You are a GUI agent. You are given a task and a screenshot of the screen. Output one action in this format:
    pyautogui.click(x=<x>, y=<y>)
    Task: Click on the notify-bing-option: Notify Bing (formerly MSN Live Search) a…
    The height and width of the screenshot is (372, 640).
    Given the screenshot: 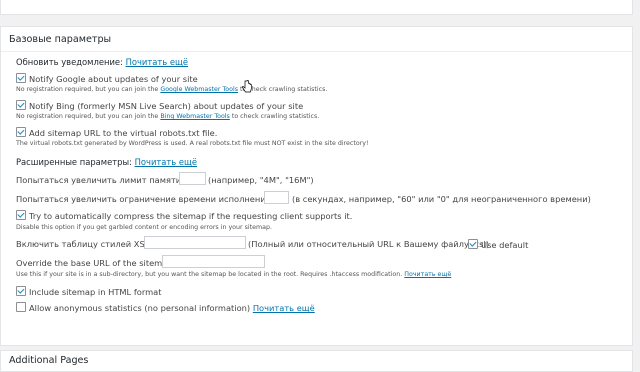 What is the action you would take?
    pyautogui.click(x=159, y=105)
    